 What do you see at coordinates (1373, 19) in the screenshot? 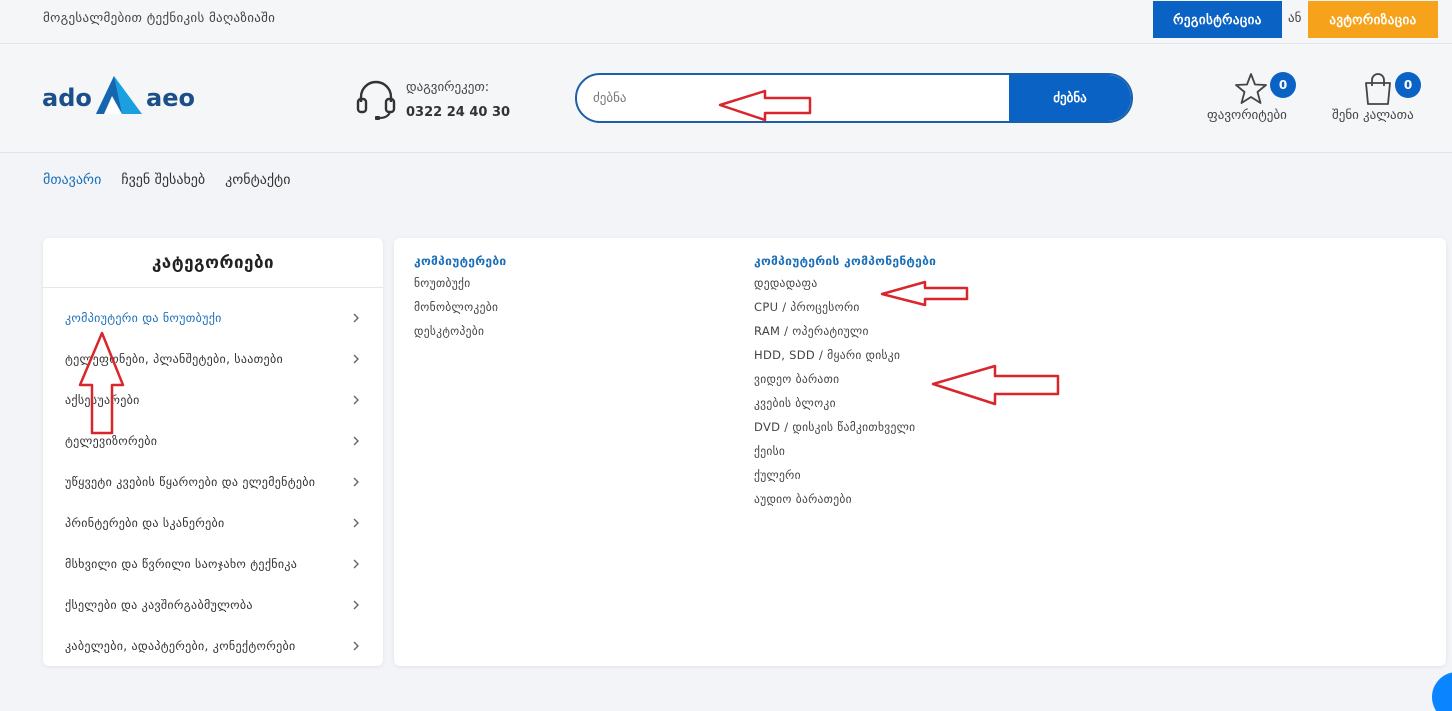
I see `login-button: ავტორიზაცია` at bounding box center [1373, 19].